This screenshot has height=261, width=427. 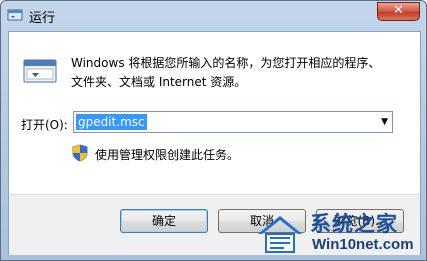 I want to click on description-line-1: Windows 将根据您所输入的名称，为您打开相应的程序、, so click(x=226, y=63).